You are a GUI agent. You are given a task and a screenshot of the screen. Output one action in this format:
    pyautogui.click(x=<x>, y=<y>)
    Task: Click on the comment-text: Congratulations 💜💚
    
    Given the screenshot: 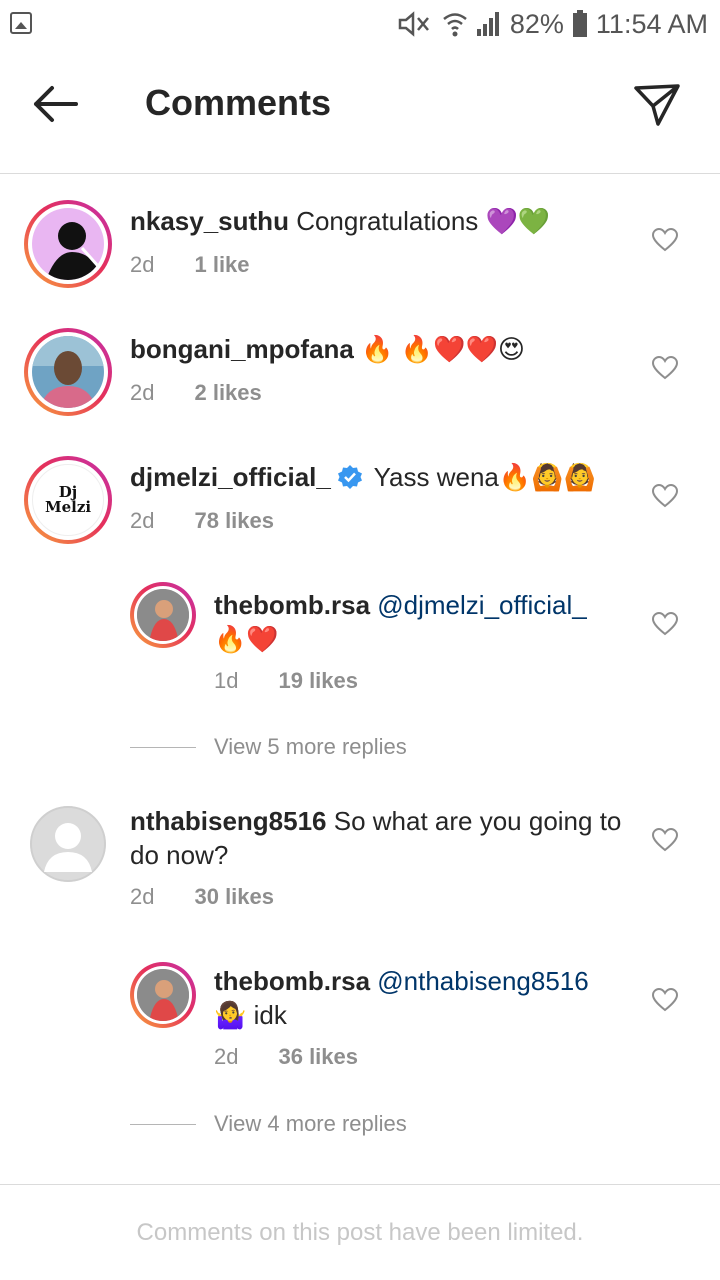 What is the action you would take?
    pyautogui.click(x=423, y=221)
    